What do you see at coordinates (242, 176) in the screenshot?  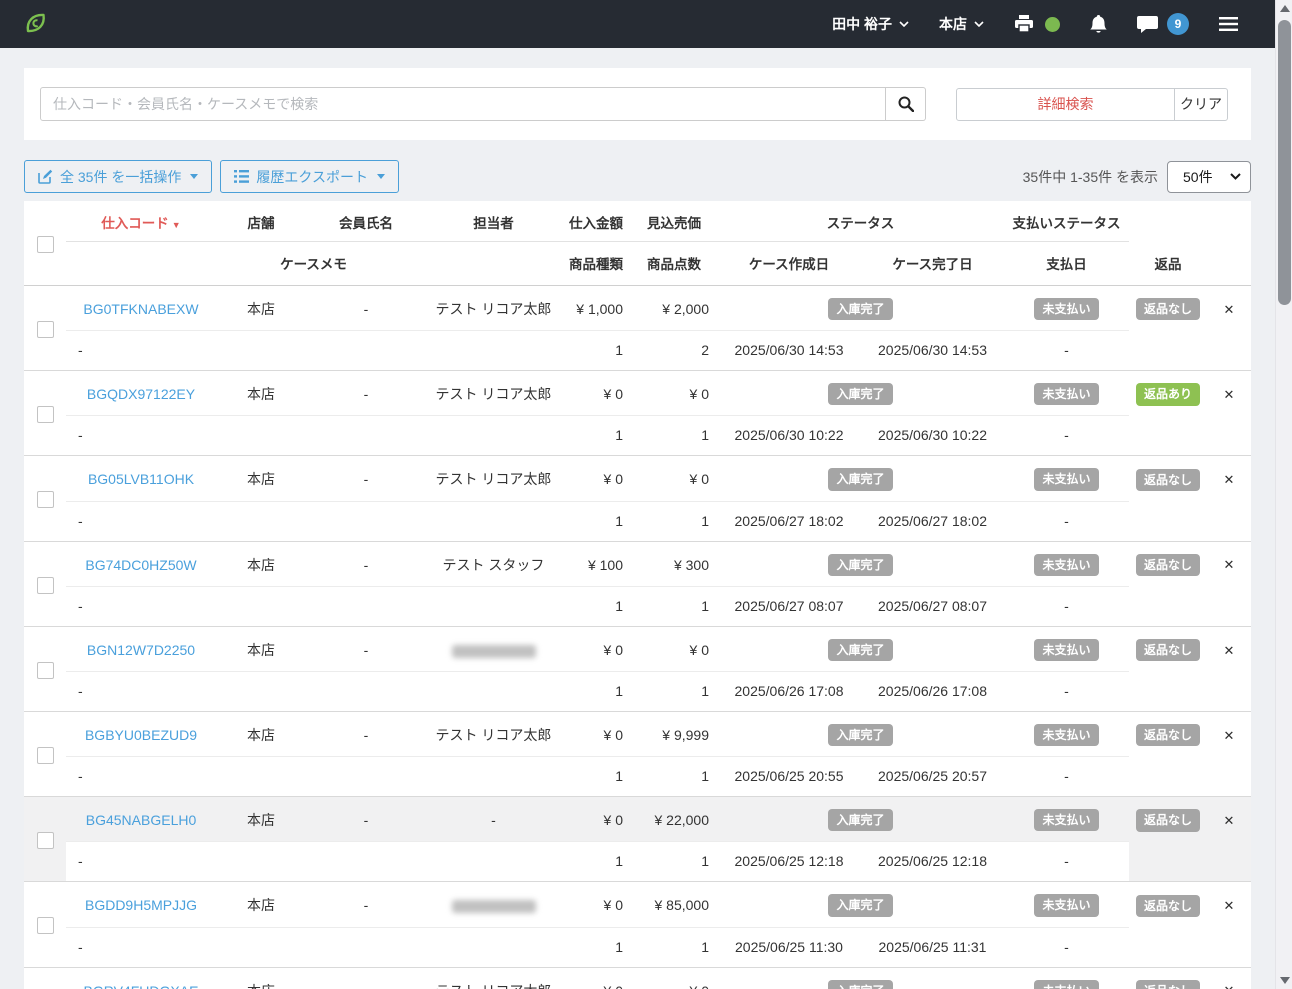 I see `list-icon` at bounding box center [242, 176].